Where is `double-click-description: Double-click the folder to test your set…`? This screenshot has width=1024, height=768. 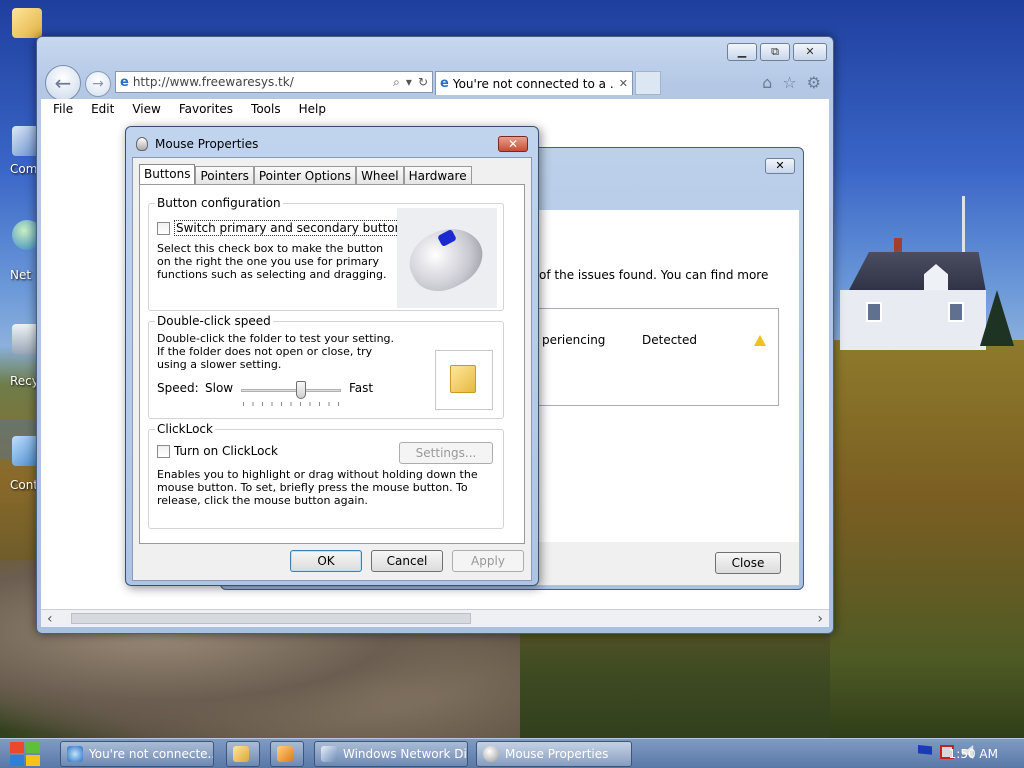
double-click-description: Double-click the folder to test your set… is located at coordinates (276, 351).